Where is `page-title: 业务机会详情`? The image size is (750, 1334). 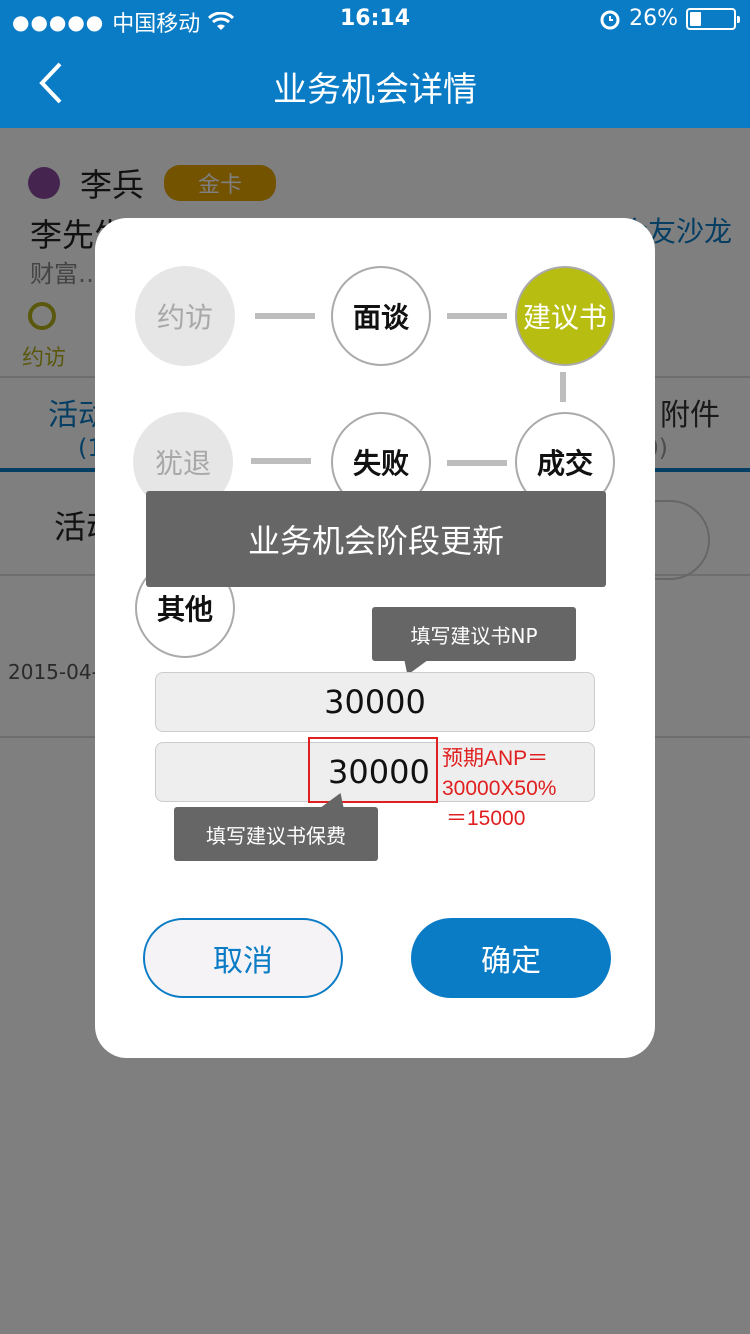 page-title: 业务机会详情 is located at coordinates (375, 90).